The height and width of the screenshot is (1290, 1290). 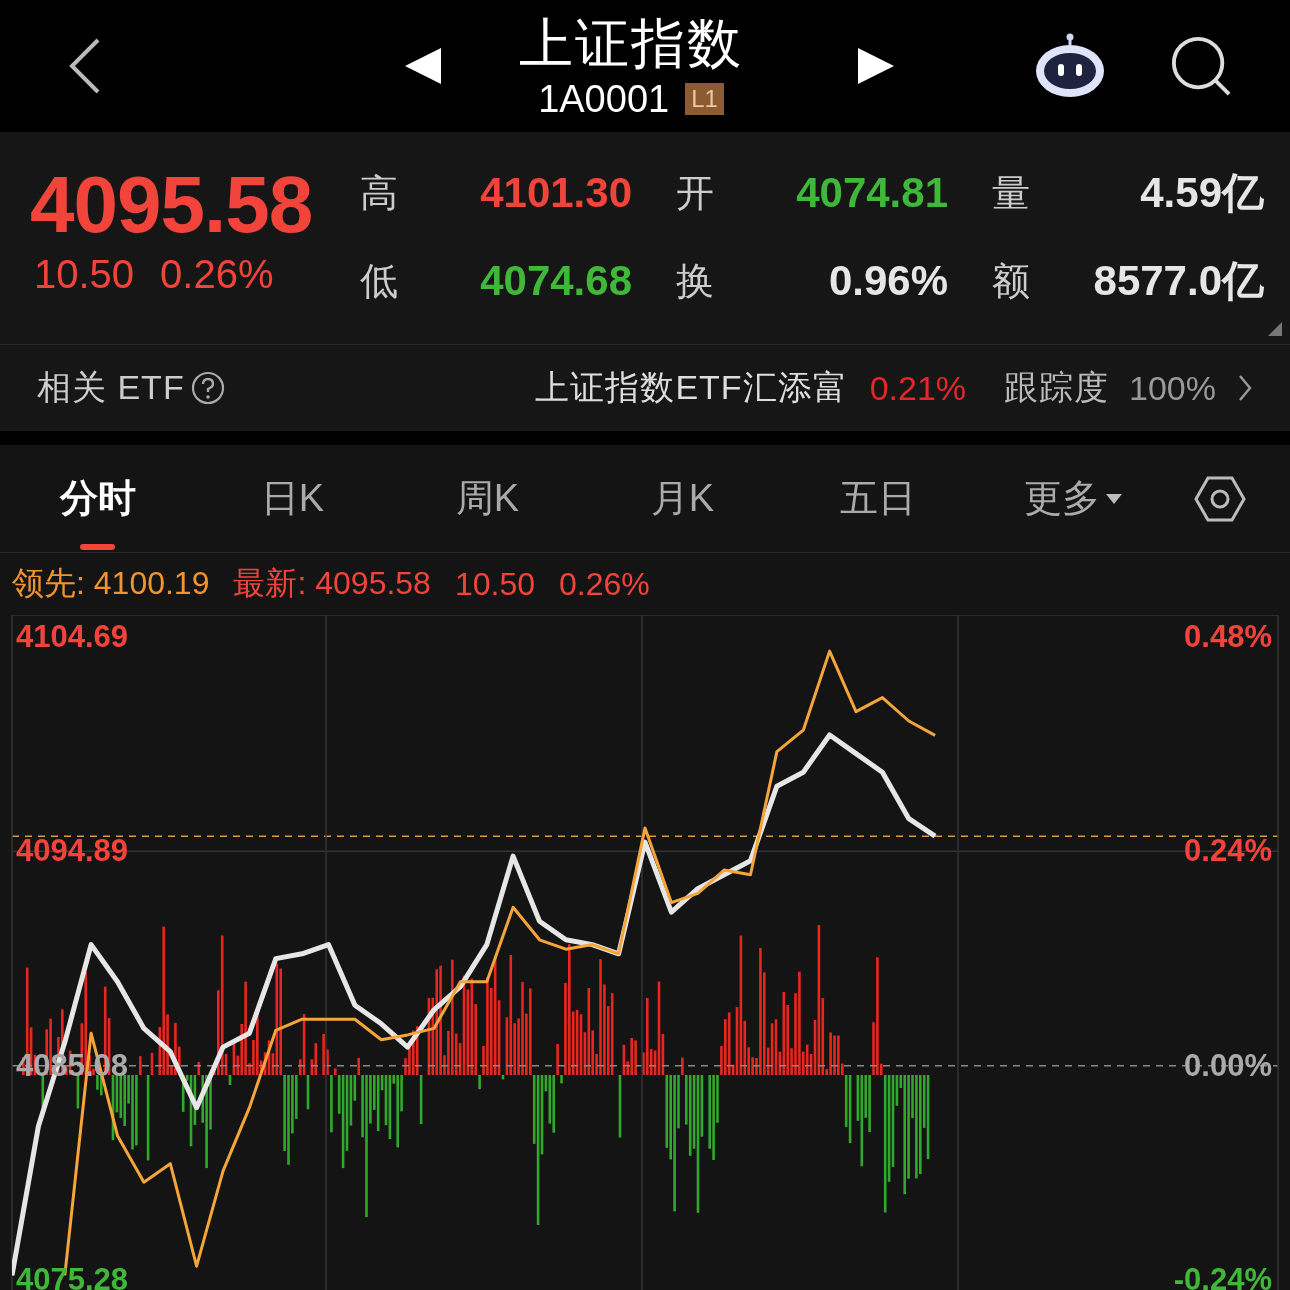 I want to click on chart-tab: 日K, so click(x=292, y=498).